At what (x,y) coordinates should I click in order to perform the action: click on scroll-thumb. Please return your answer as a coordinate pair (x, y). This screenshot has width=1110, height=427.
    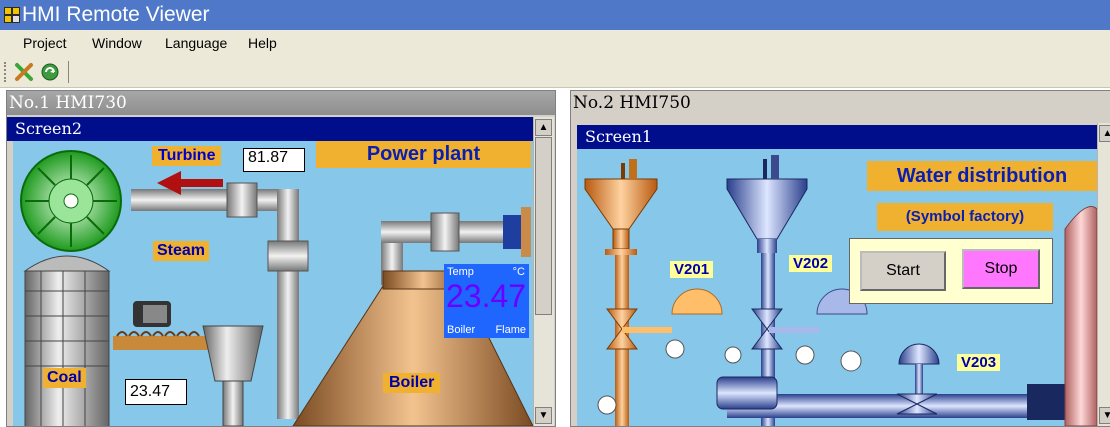
    Looking at the image, I should click on (543, 226).